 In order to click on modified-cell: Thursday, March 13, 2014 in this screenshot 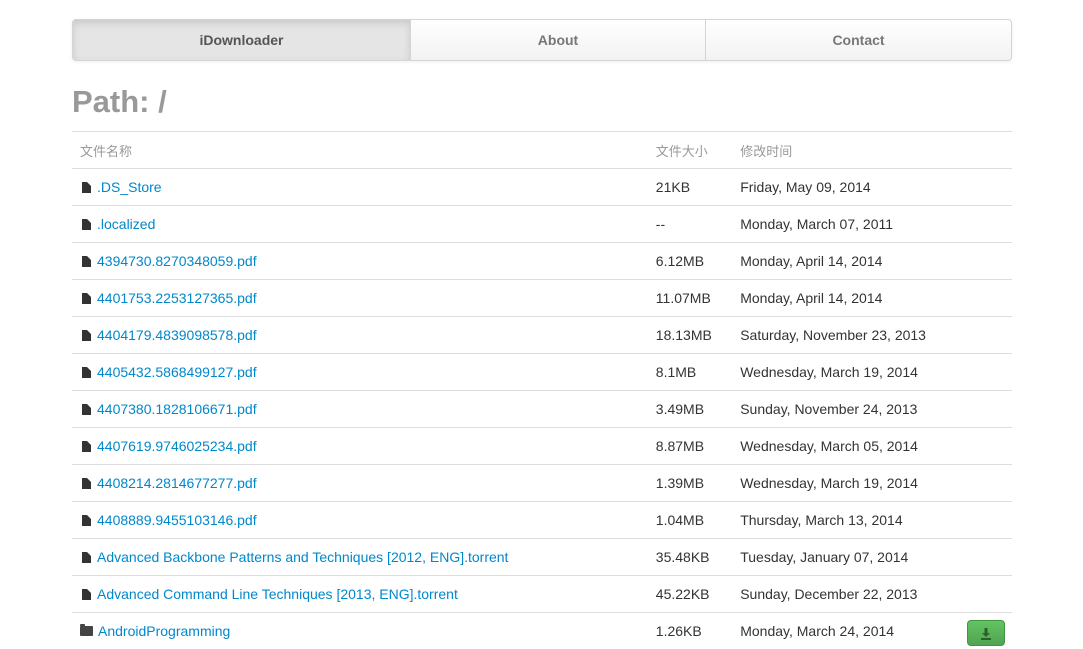, I will do `click(849, 520)`.